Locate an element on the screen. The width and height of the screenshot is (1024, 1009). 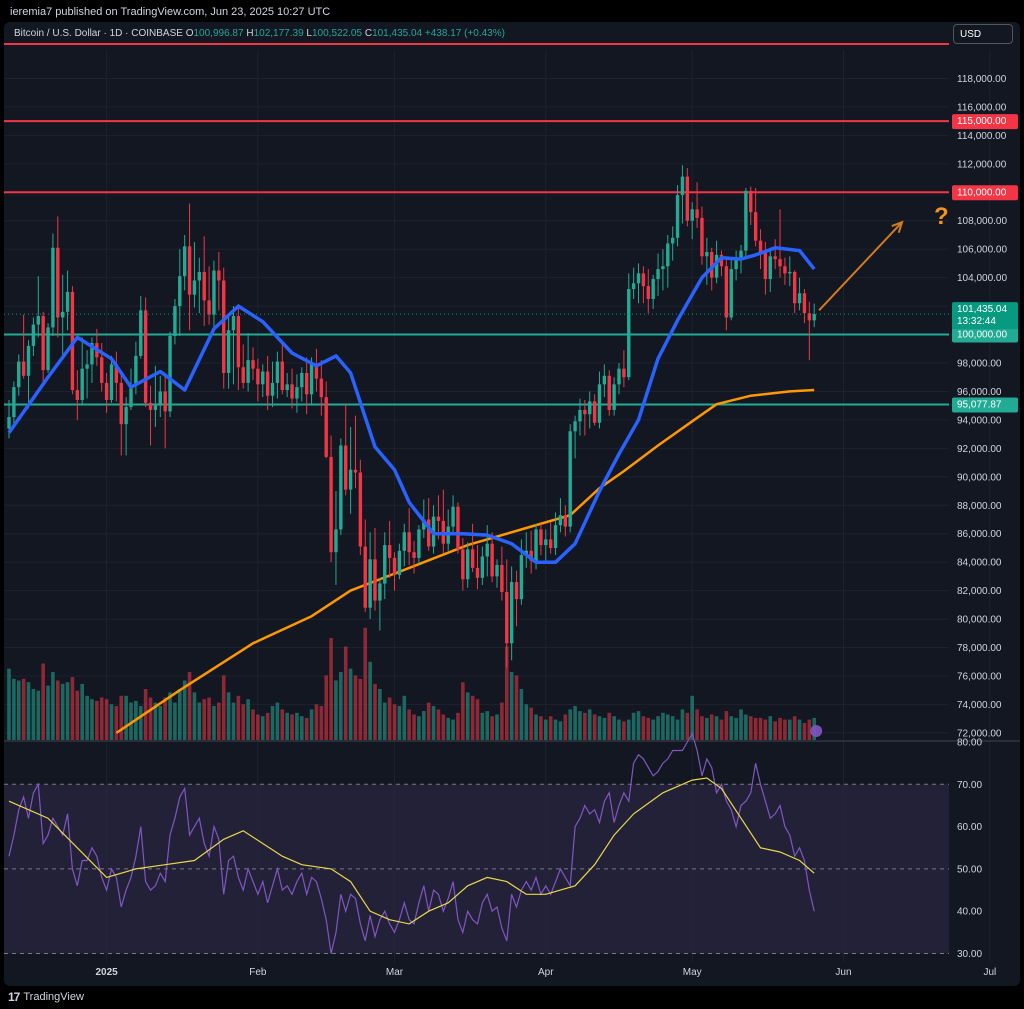
price-axis-tick: 94,000.00 is located at coordinates (979, 420).